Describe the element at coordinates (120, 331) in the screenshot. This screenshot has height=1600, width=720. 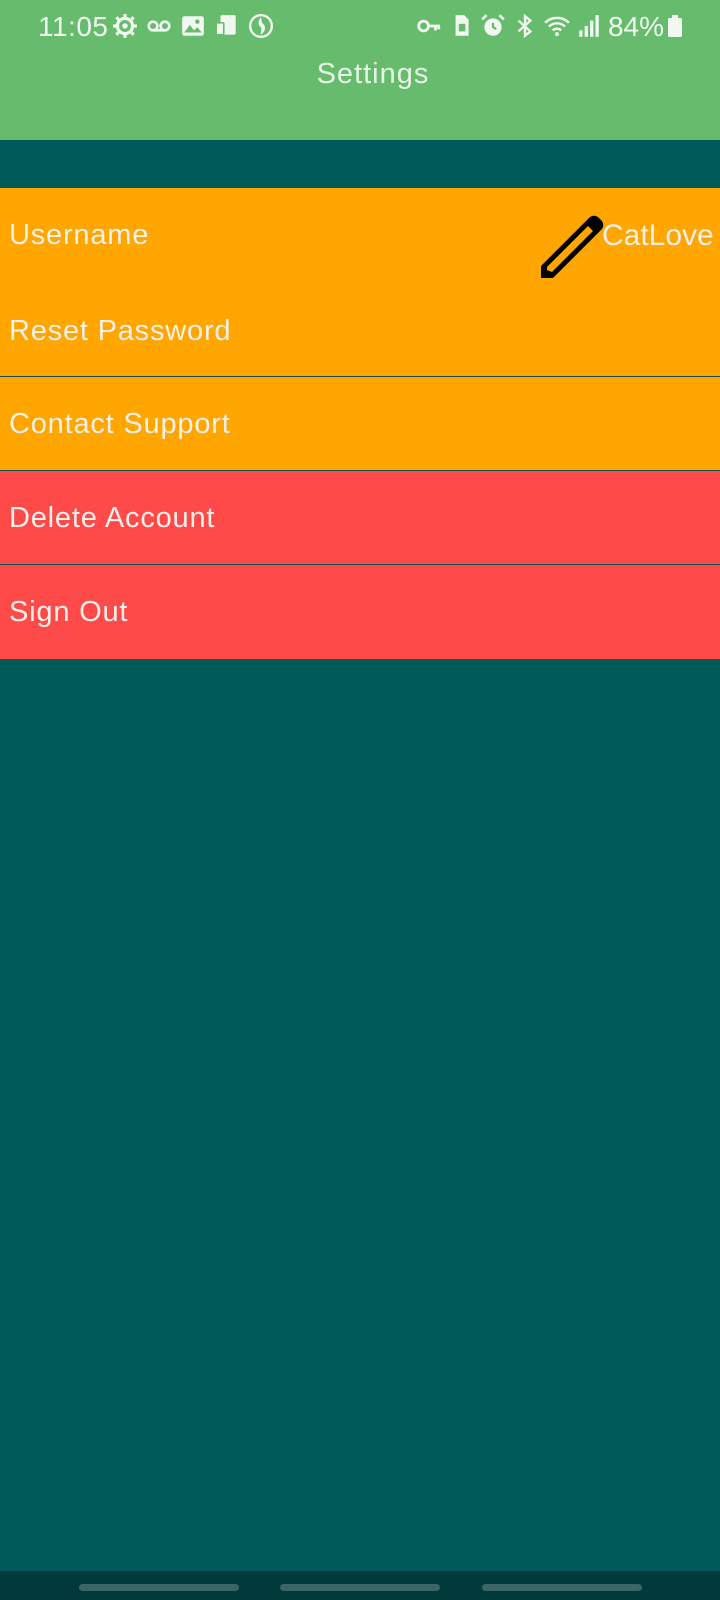
I see `reset-password-label: Reset Password` at that location.